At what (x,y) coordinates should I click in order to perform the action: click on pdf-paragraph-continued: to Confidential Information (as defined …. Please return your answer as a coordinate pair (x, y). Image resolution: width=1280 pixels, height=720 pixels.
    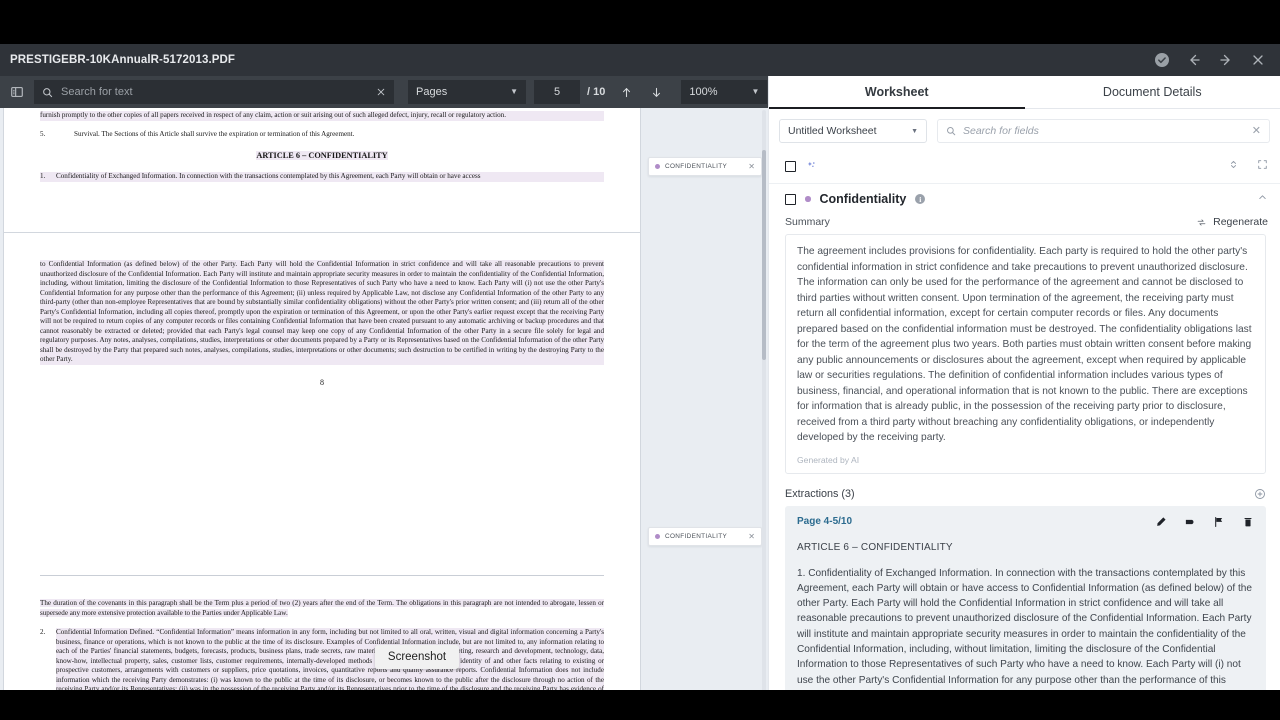
    Looking at the image, I should click on (322, 312).